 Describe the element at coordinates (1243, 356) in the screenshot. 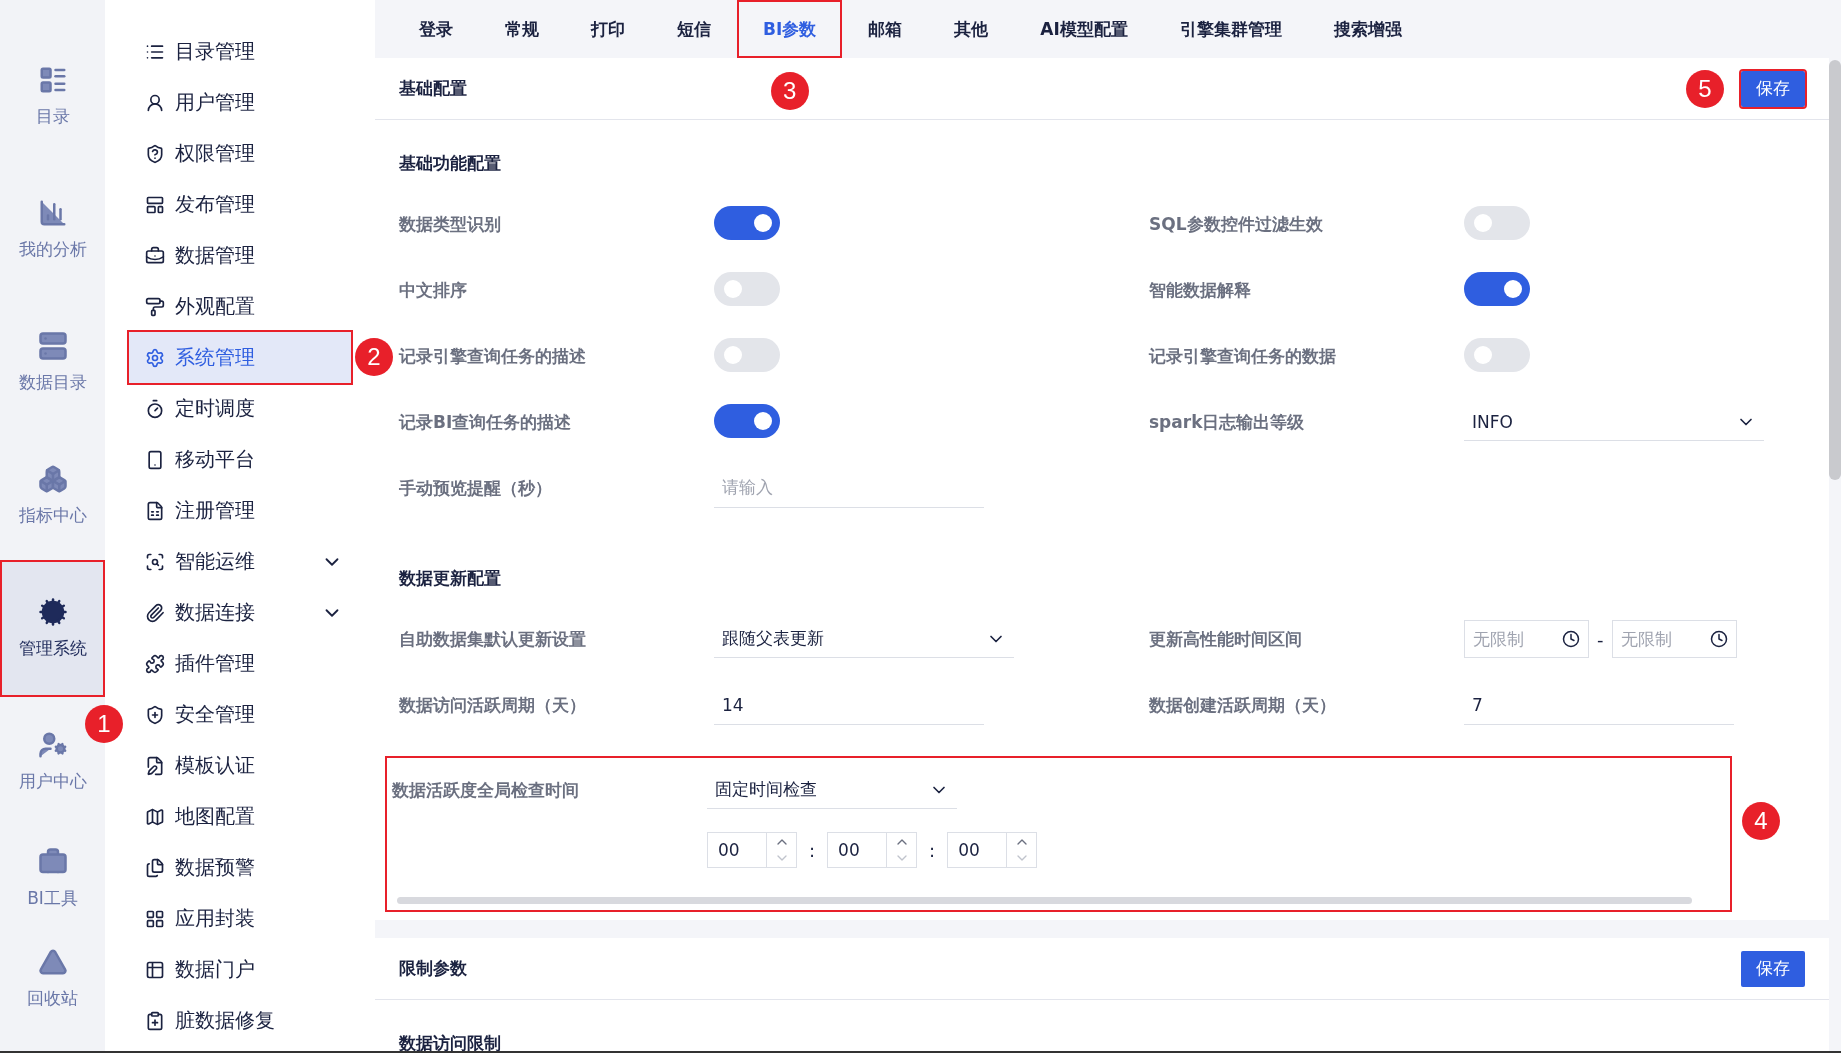

I see `field-label: 记录引擎查询任务的数据` at that location.